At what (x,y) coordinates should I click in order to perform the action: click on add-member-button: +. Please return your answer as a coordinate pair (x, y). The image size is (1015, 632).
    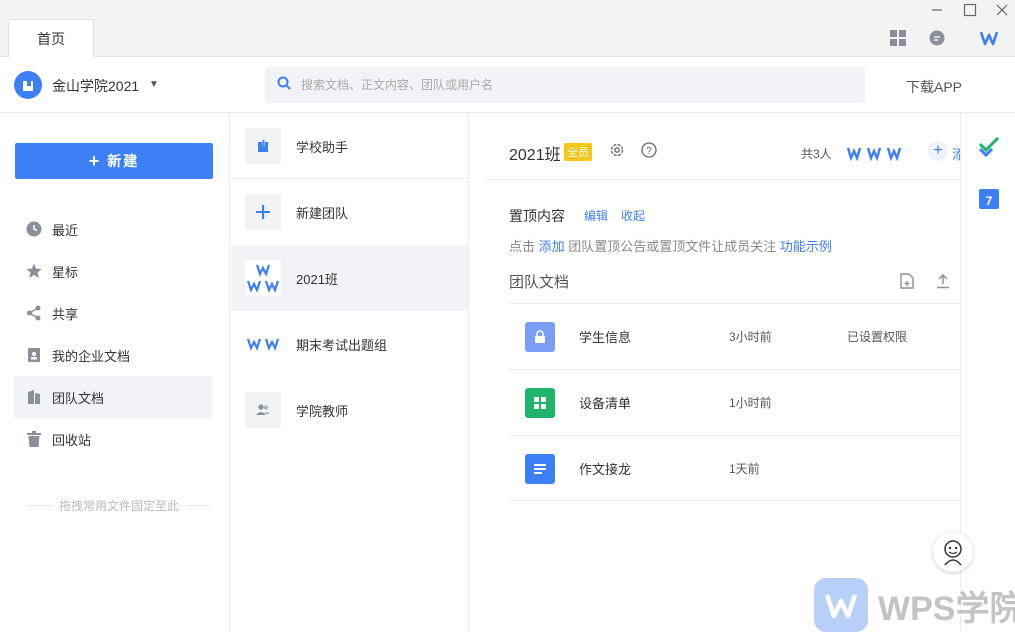
    Looking at the image, I should click on (938, 151).